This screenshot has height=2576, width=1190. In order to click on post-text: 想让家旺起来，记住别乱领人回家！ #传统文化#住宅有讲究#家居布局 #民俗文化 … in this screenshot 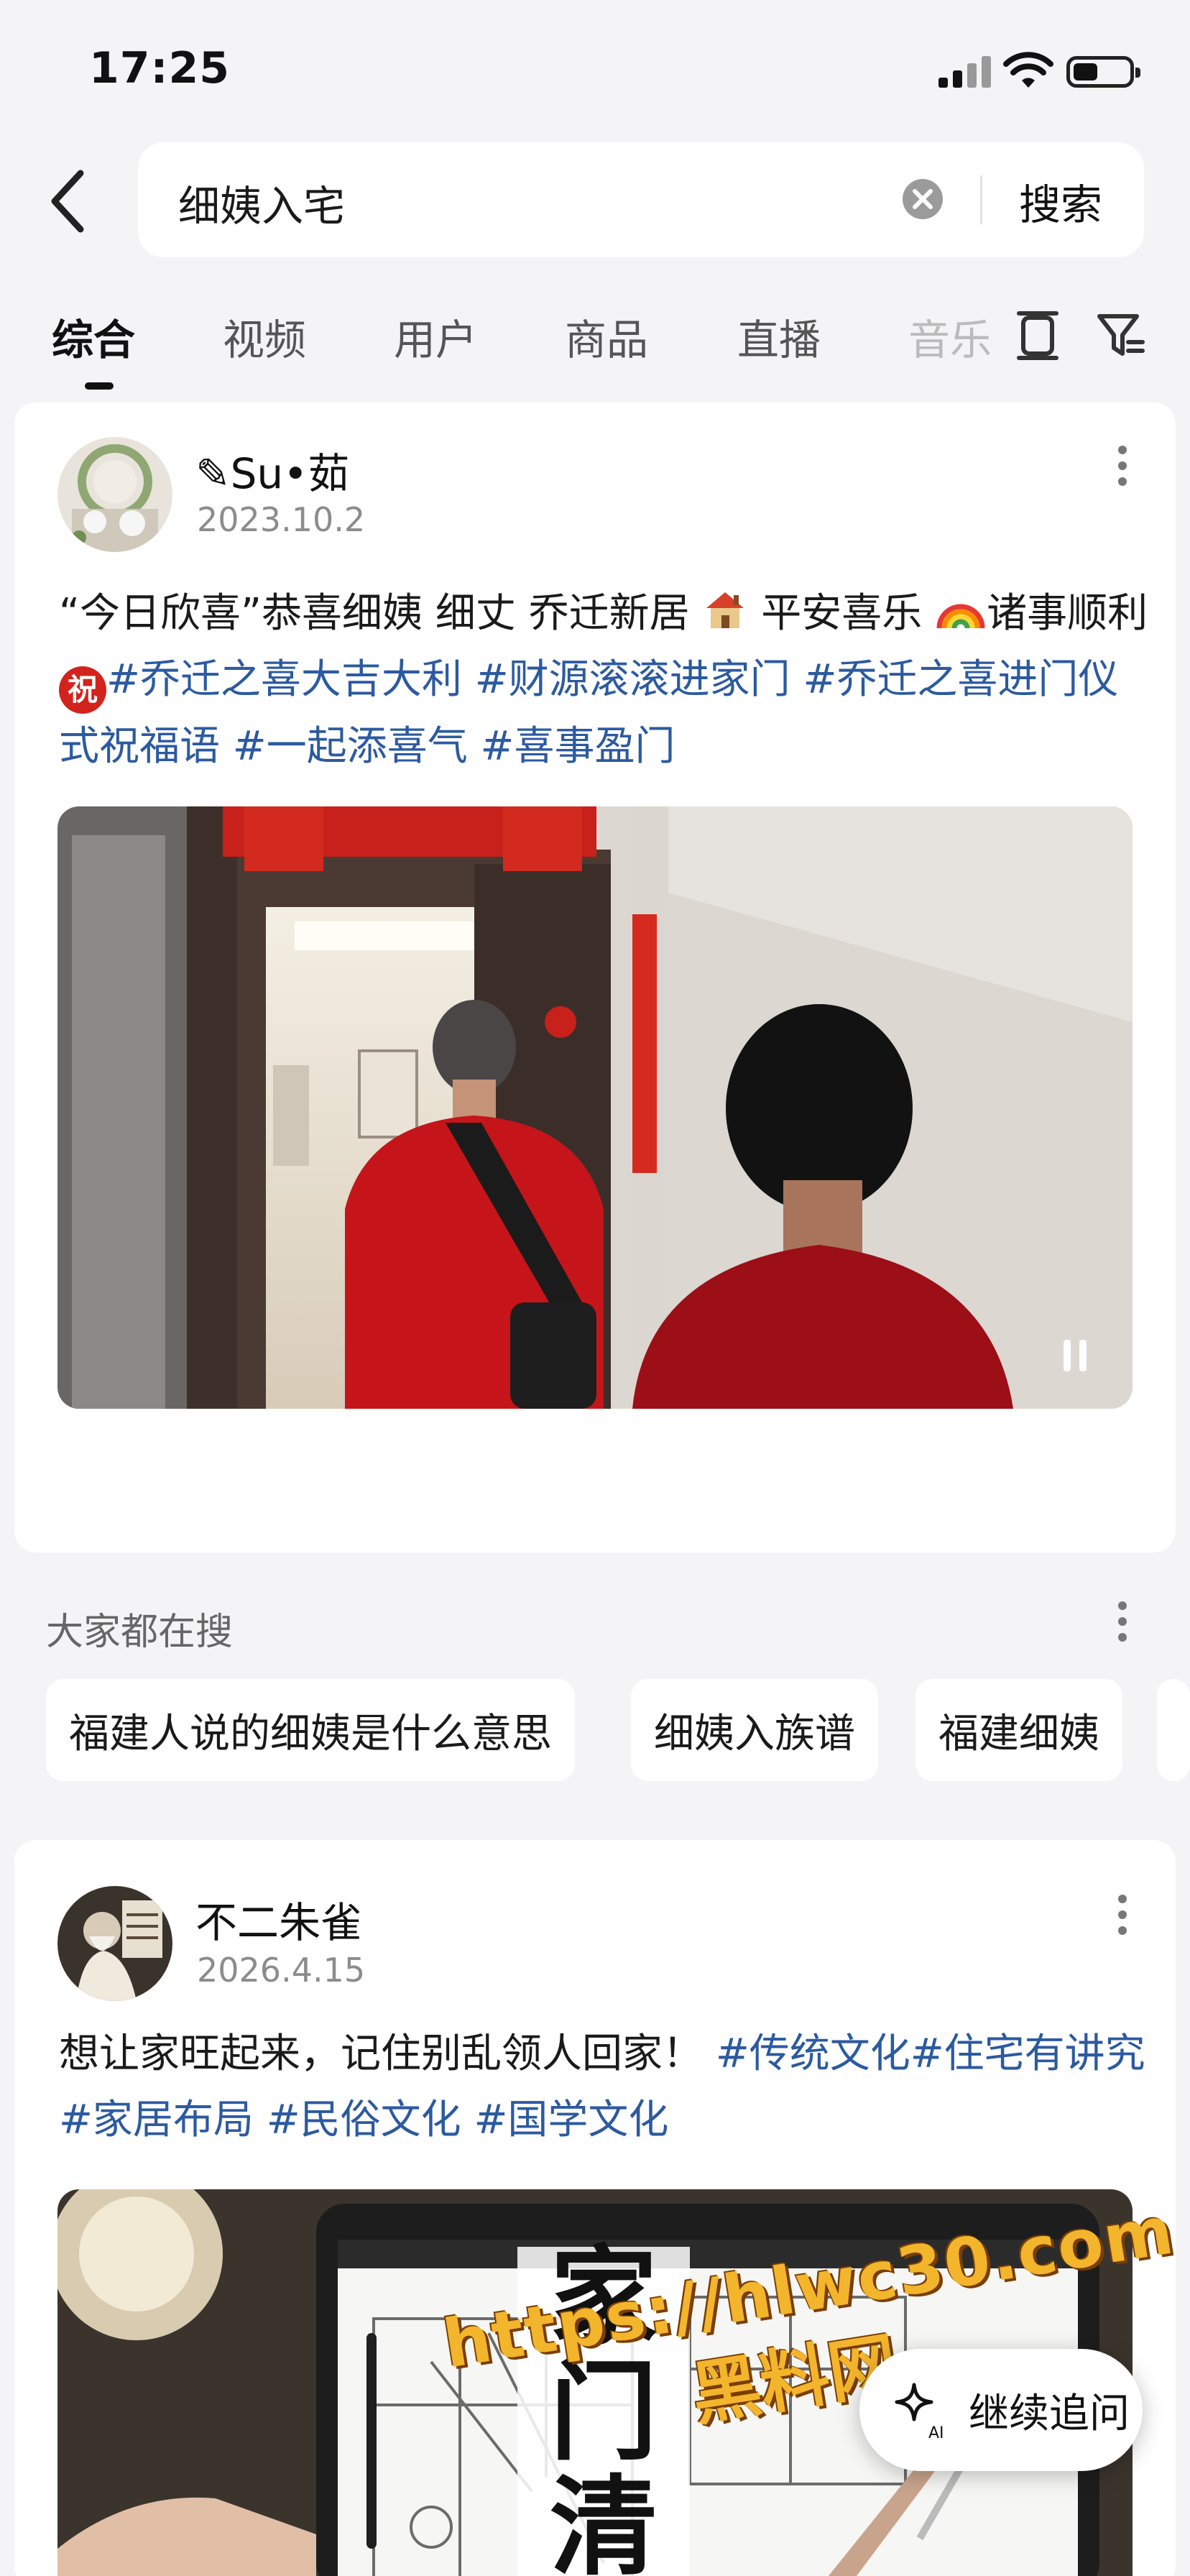, I will do `click(605, 2087)`.